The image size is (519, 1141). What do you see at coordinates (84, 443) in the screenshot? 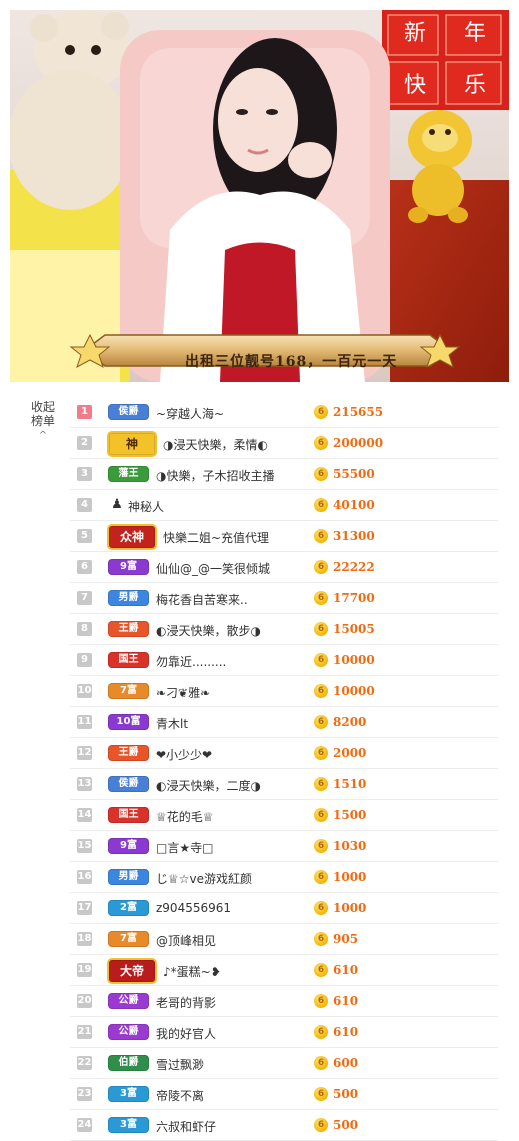
I see `rank-number: 2` at bounding box center [84, 443].